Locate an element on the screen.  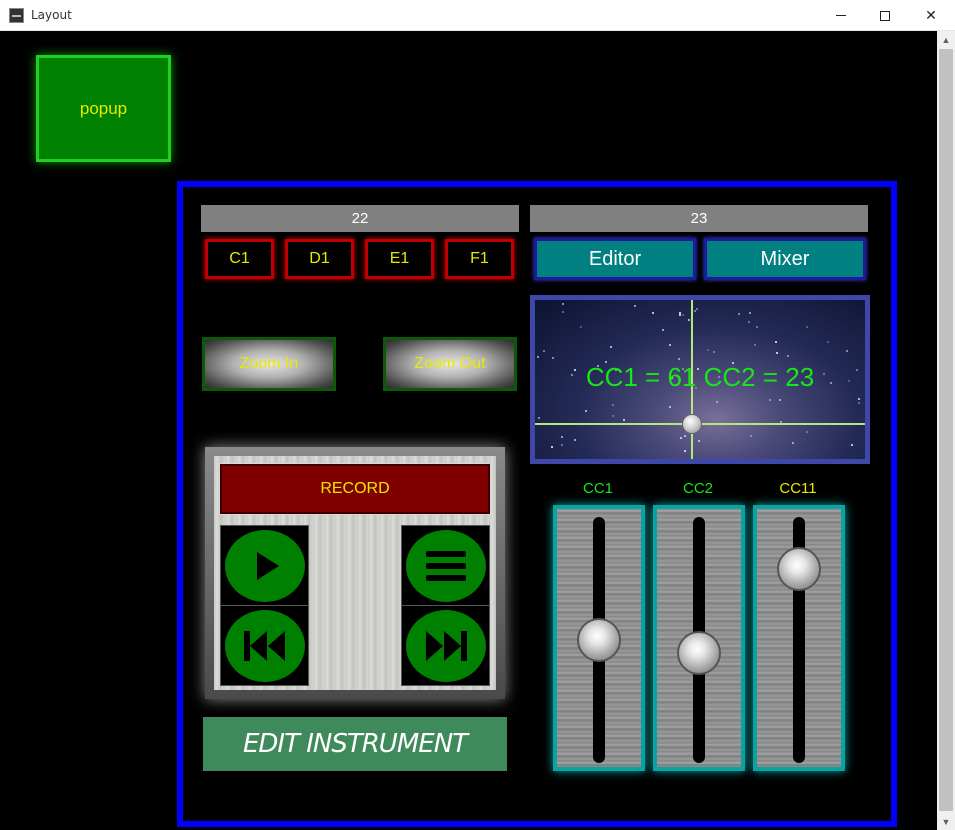
close-button: ✕ is located at coordinates (931, 15).